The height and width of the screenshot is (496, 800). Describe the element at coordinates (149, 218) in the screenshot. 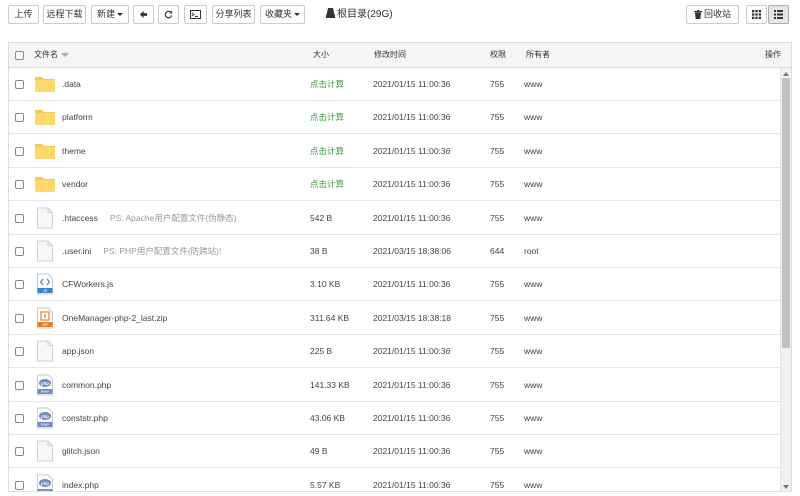

I see `file-name-cell: .htaccess PS: Apache用户配置文件(伪静态)` at that location.